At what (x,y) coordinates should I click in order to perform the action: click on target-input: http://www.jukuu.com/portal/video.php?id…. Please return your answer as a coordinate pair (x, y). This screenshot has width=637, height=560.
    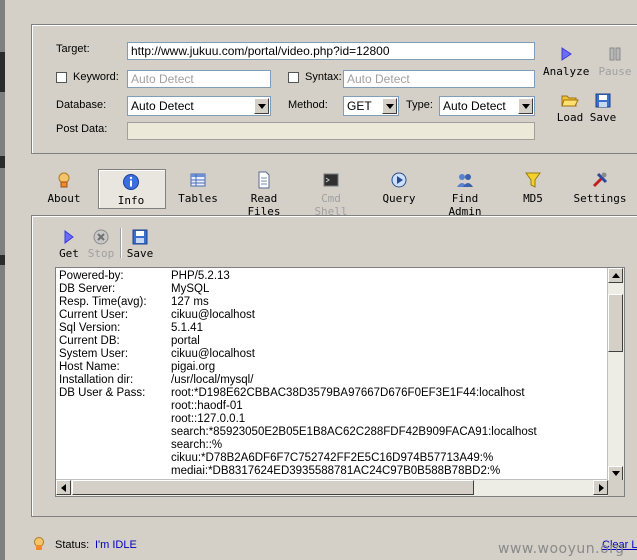
    Looking at the image, I should click on (331, 51).